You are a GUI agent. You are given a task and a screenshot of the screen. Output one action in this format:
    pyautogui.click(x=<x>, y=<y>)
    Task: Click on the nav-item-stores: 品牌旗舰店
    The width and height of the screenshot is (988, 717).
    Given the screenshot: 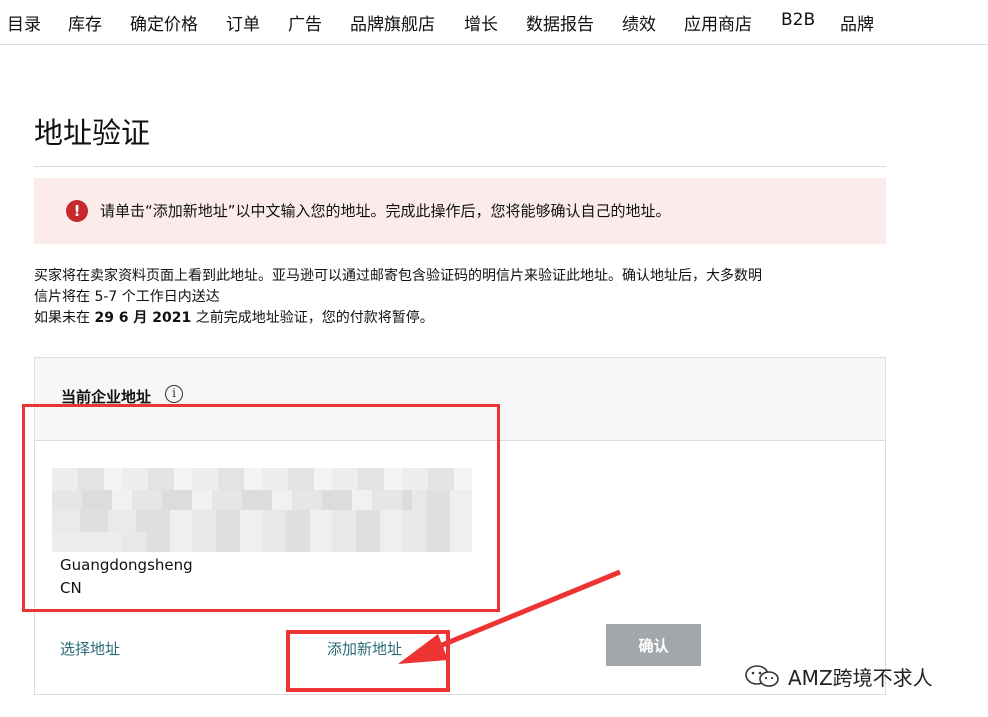 What is the action you would take?
    pyautogui.click(x=392, y=22)
    